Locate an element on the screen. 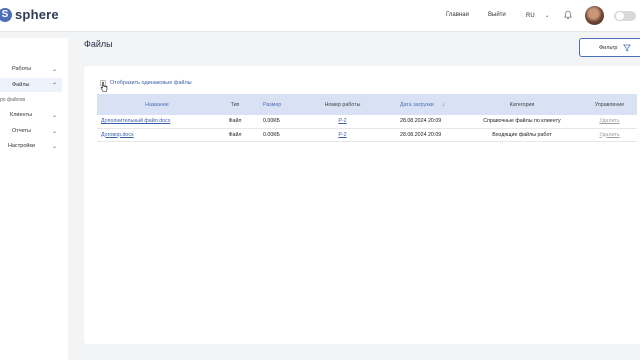 Image resolution: width=640 pixels, height=360 pixels. user-avatar is located at coordinates (594, 15).